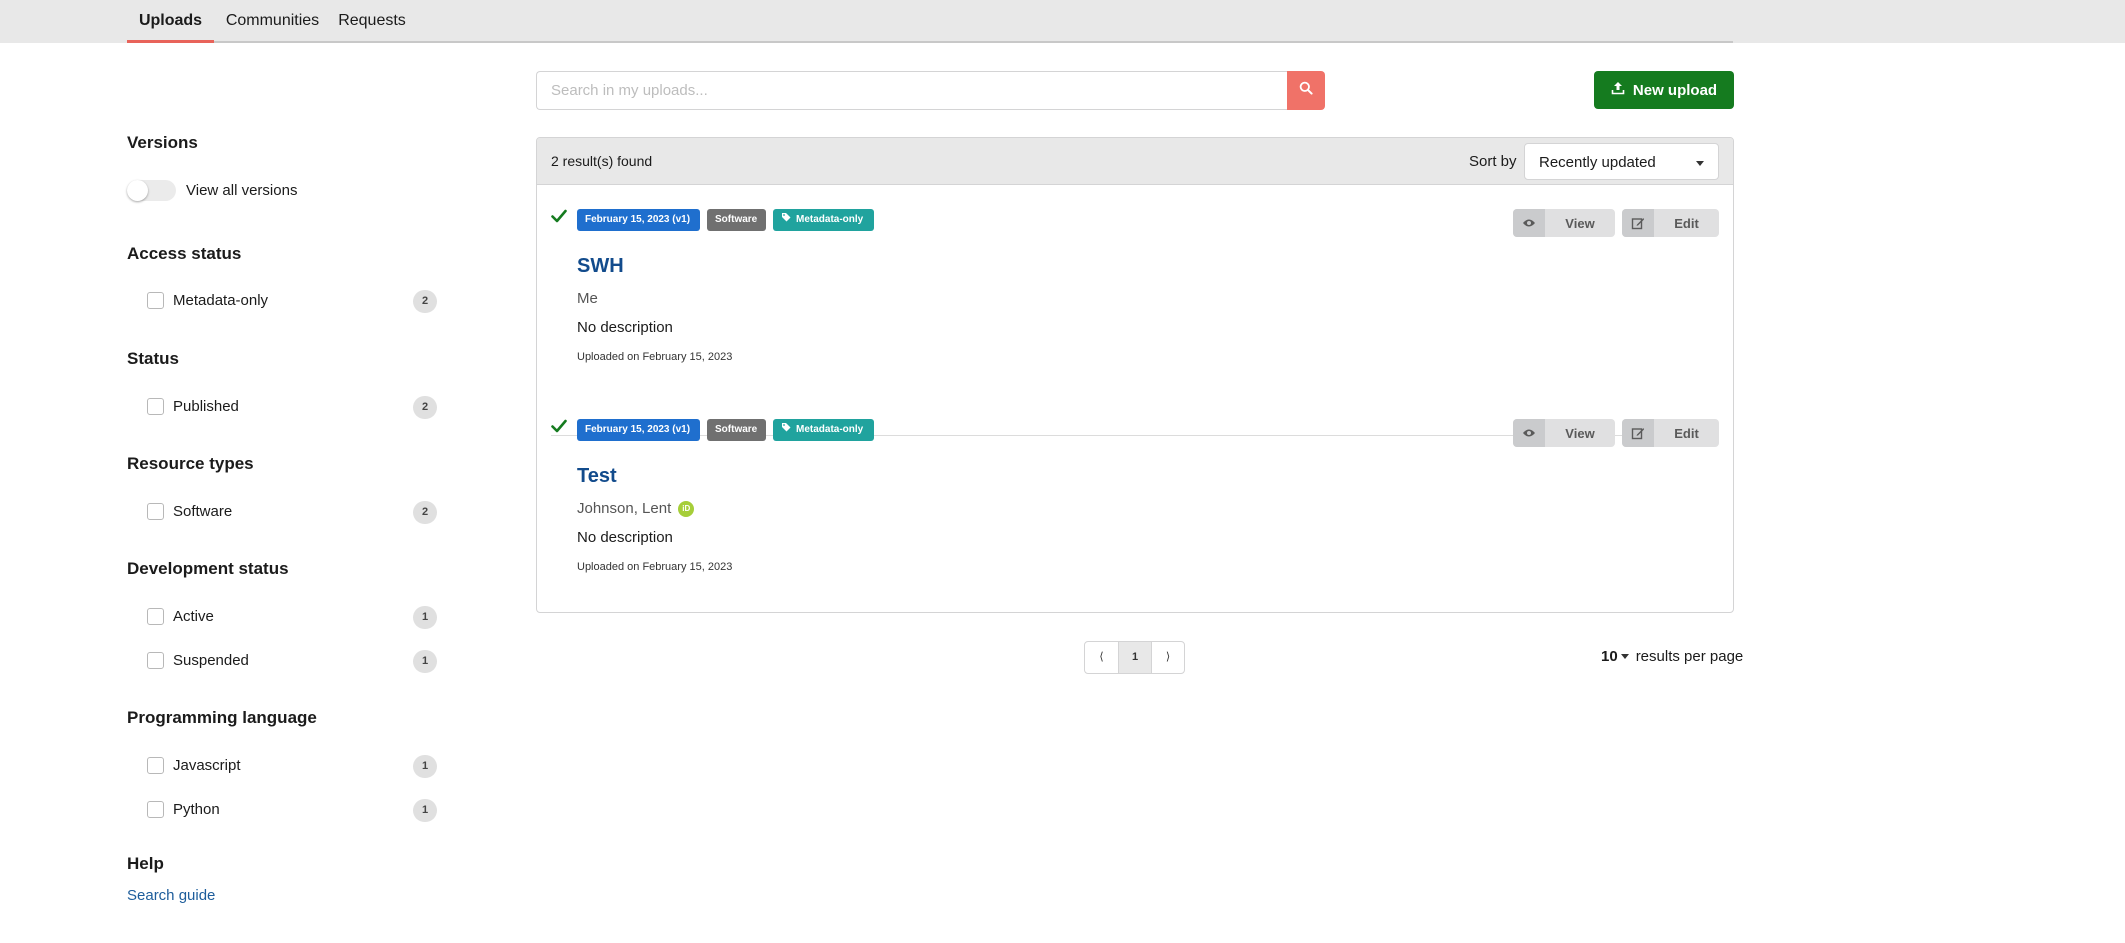 The width and height of the screenshot is (2125, 943). I want to click on sort-dropdown: Recently updated, so click(1621, 161).